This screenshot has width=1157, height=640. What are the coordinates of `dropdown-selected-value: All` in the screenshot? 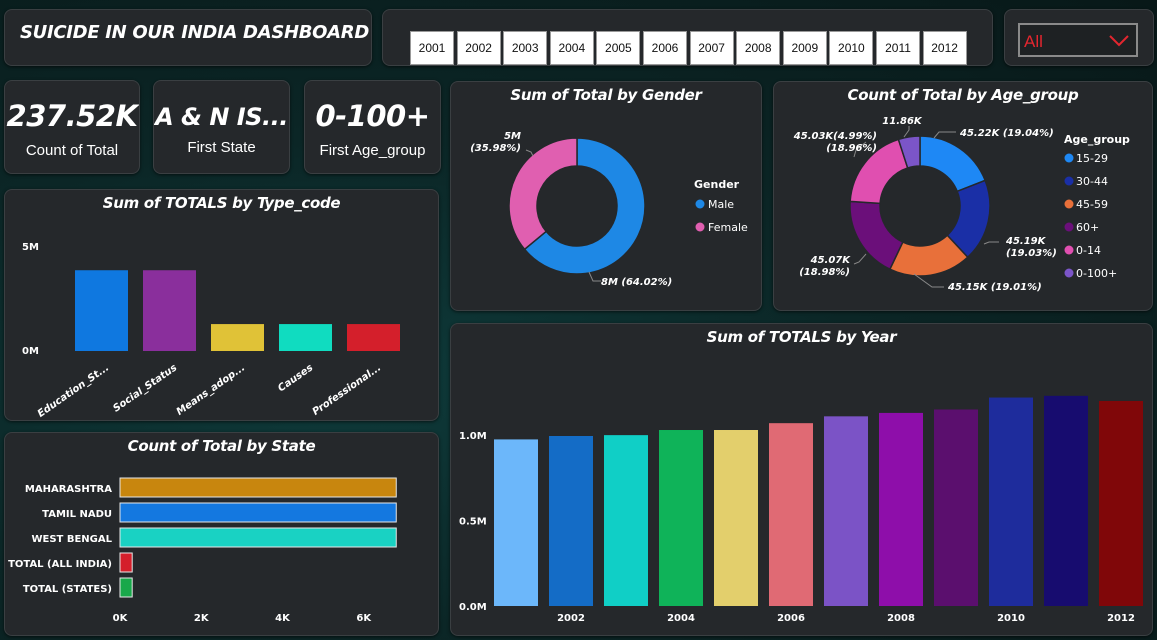 It's located at (1033, 41).